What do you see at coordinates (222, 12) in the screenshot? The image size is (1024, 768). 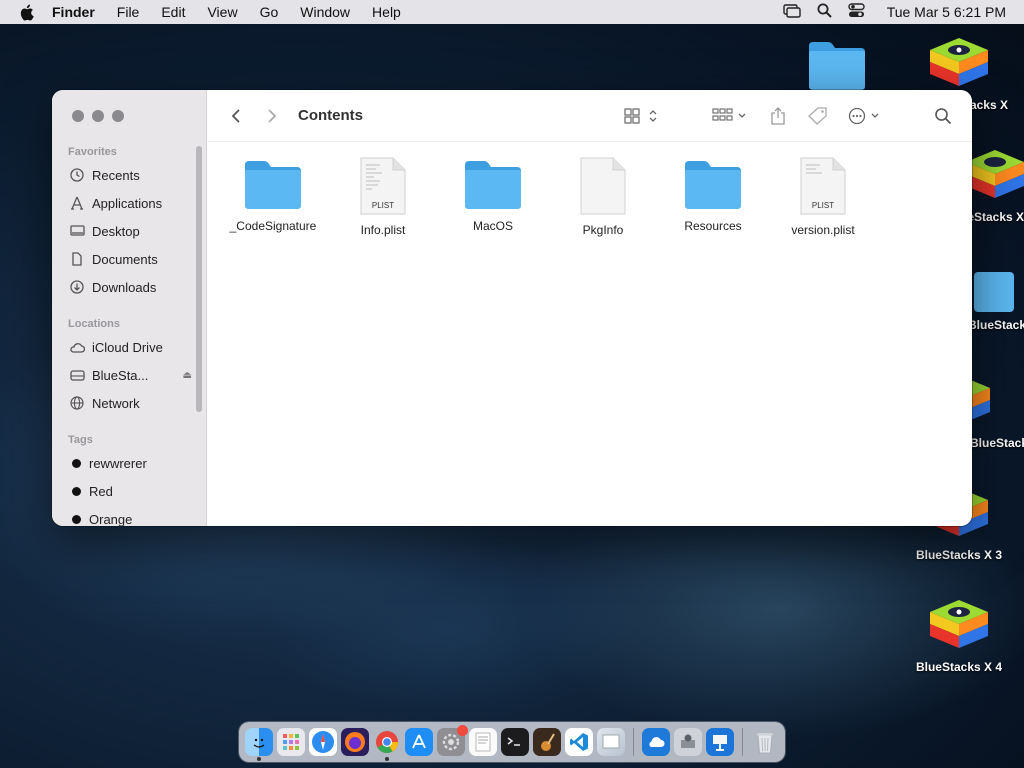 I see `menu-view: View` at bounding box center [222, 12].